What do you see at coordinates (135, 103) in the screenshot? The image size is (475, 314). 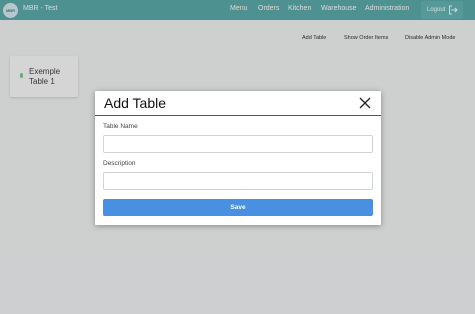 I see `dialog-title: Add Table` at bounding box center [135, 103].